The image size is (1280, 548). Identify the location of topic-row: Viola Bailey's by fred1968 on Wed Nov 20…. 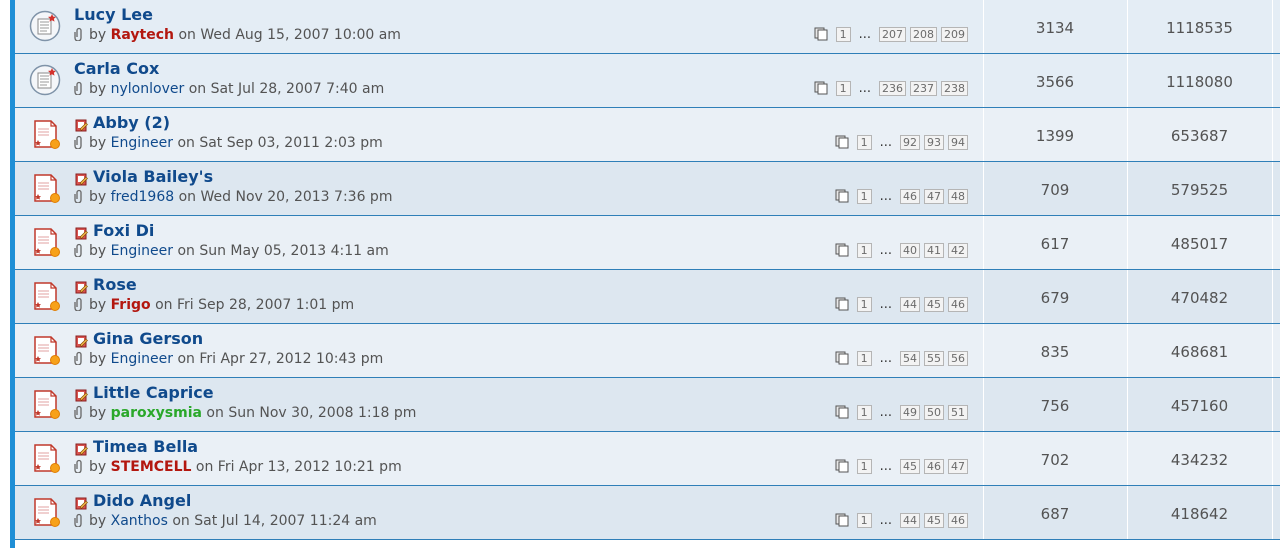
(647, 189).